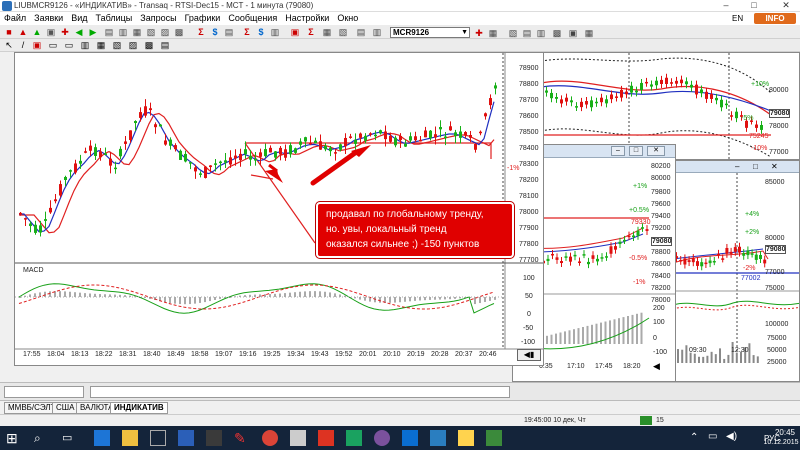 The image size is (800, 450). Describe the element at coordinates (149, 45) in the screenshot. I see `toolbar-draw-9: ▩` at that location.